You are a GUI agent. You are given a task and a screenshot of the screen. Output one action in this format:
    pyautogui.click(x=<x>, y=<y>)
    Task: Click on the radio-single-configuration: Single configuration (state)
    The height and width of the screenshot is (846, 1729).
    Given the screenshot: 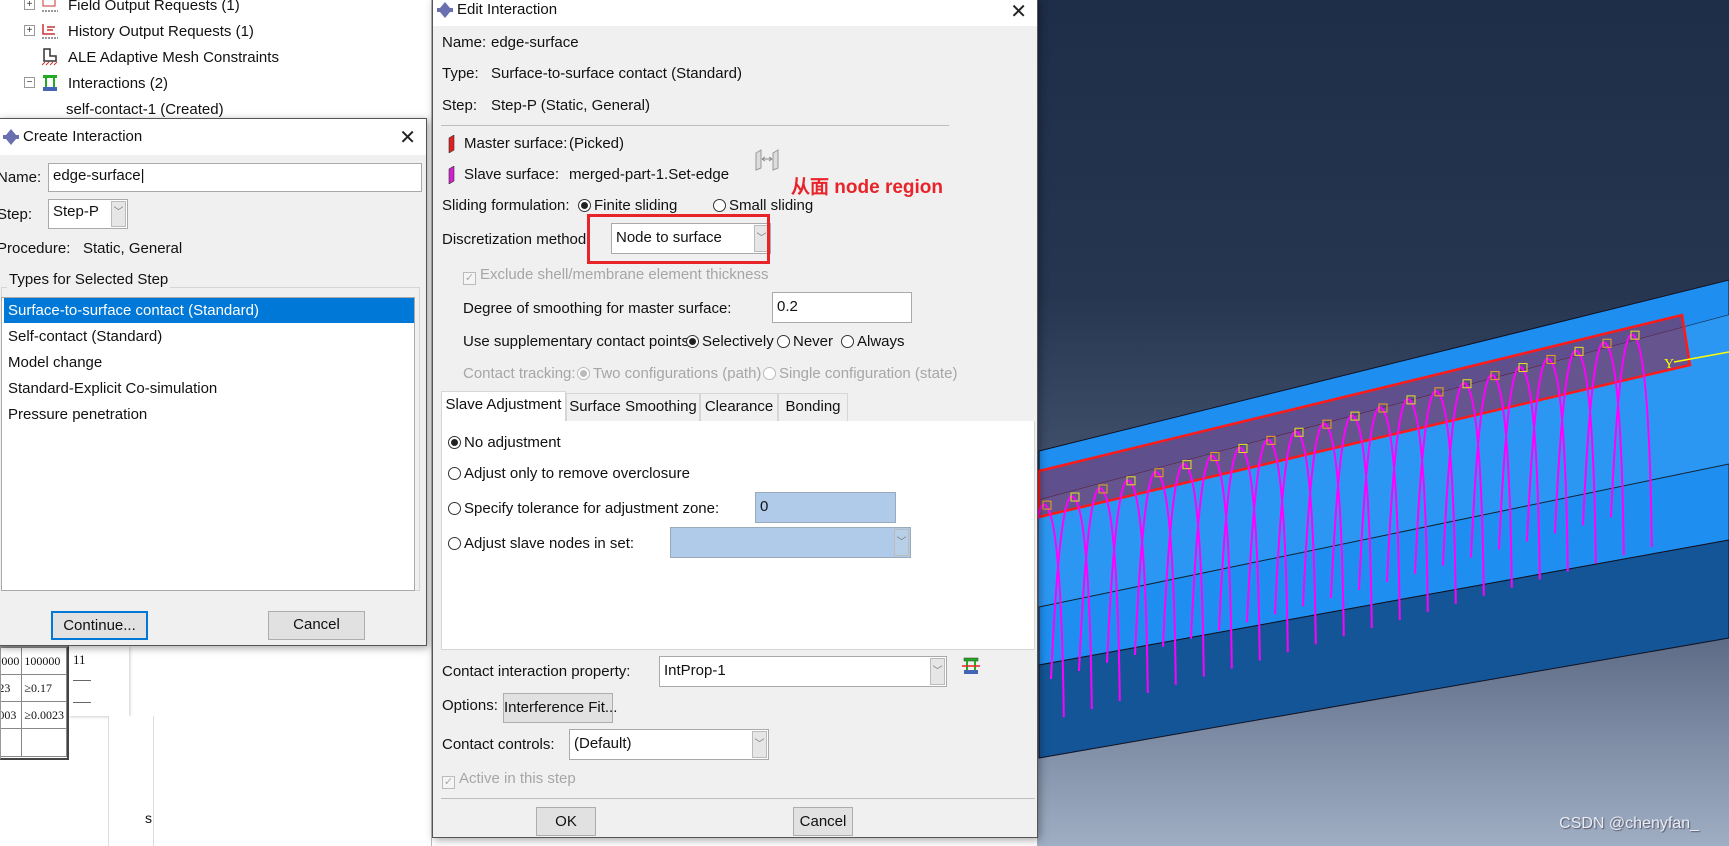 What is the action you would take?
    pyautogui.click(x=860, y=373)
    